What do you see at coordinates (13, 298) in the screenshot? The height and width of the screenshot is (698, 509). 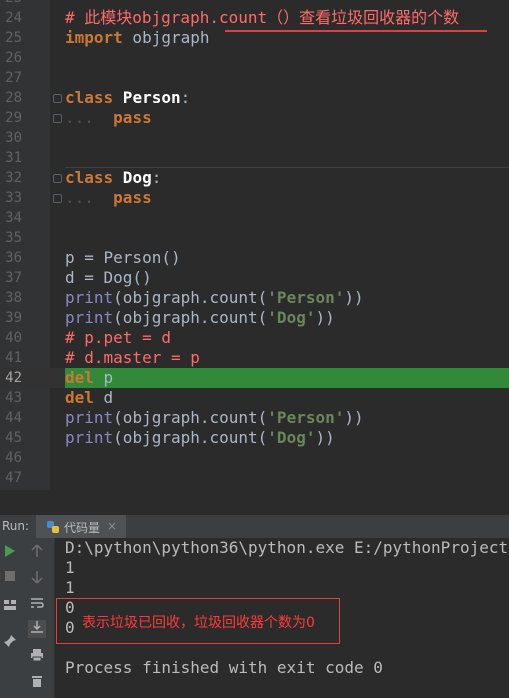 I see `line-number: 38` at bounding box center [13, 298].